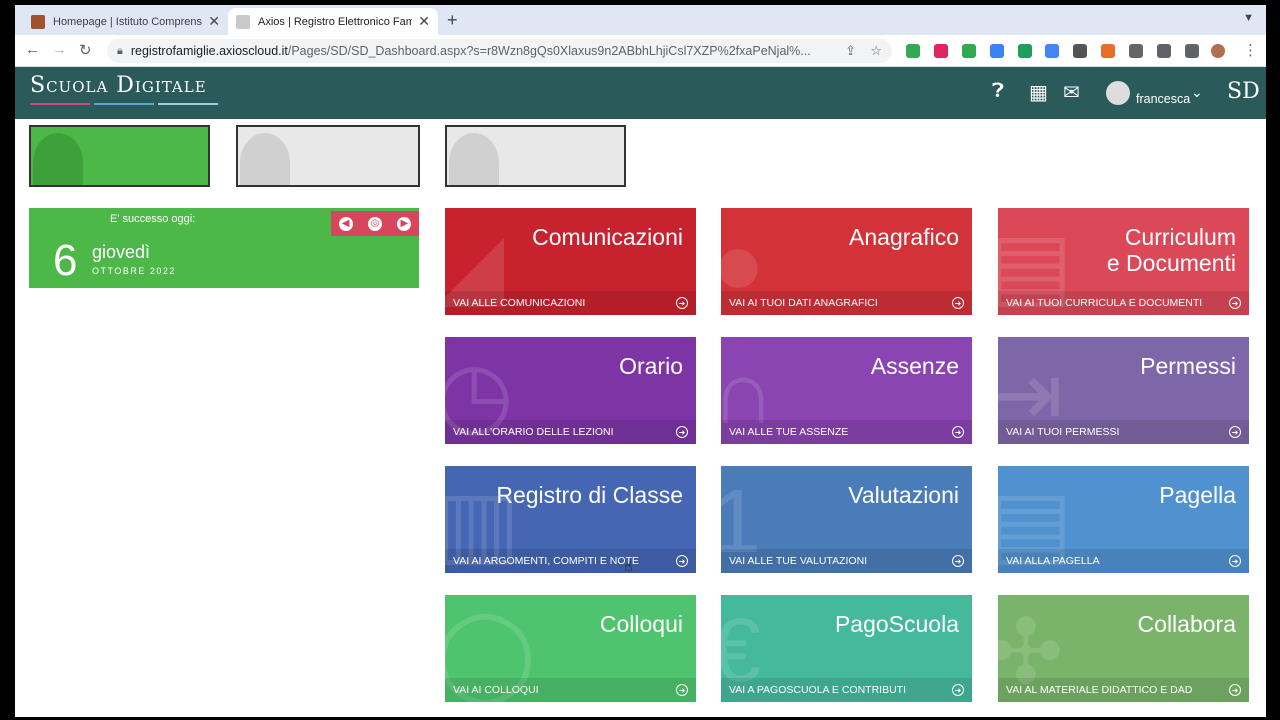  I want to click on tile-footer: VAI AI ARGOMENTI, COMPITI E NOTE ➜, so click(570, 561).